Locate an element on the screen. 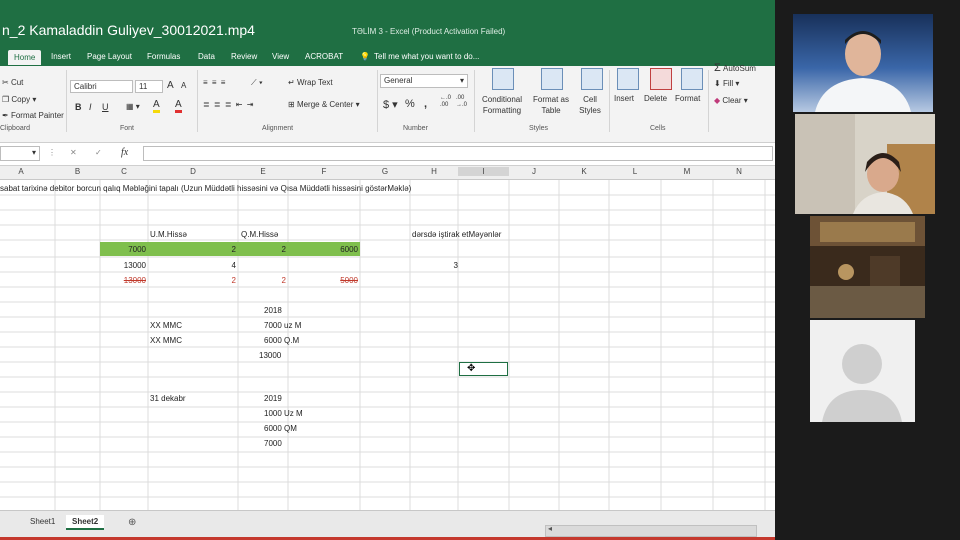  name-box: ▾ is located at coordinates (20, 153).